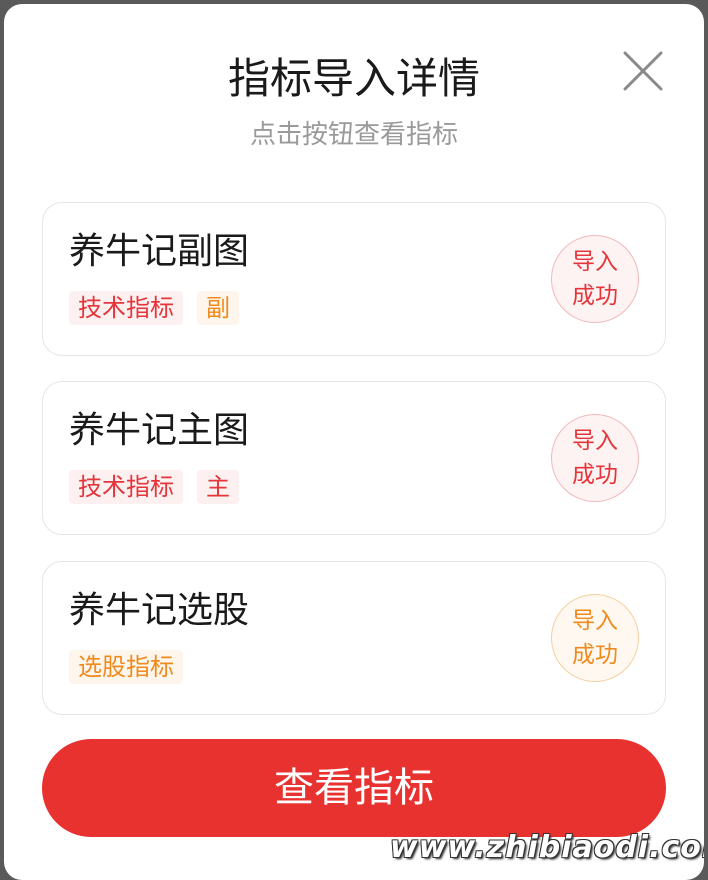 This screenshot has height=880, width=708. What do you see at coordinates (159, 610) in the screenshot?
I see `indicator-name: 养牛记选股` at bounding box center [159, 610].